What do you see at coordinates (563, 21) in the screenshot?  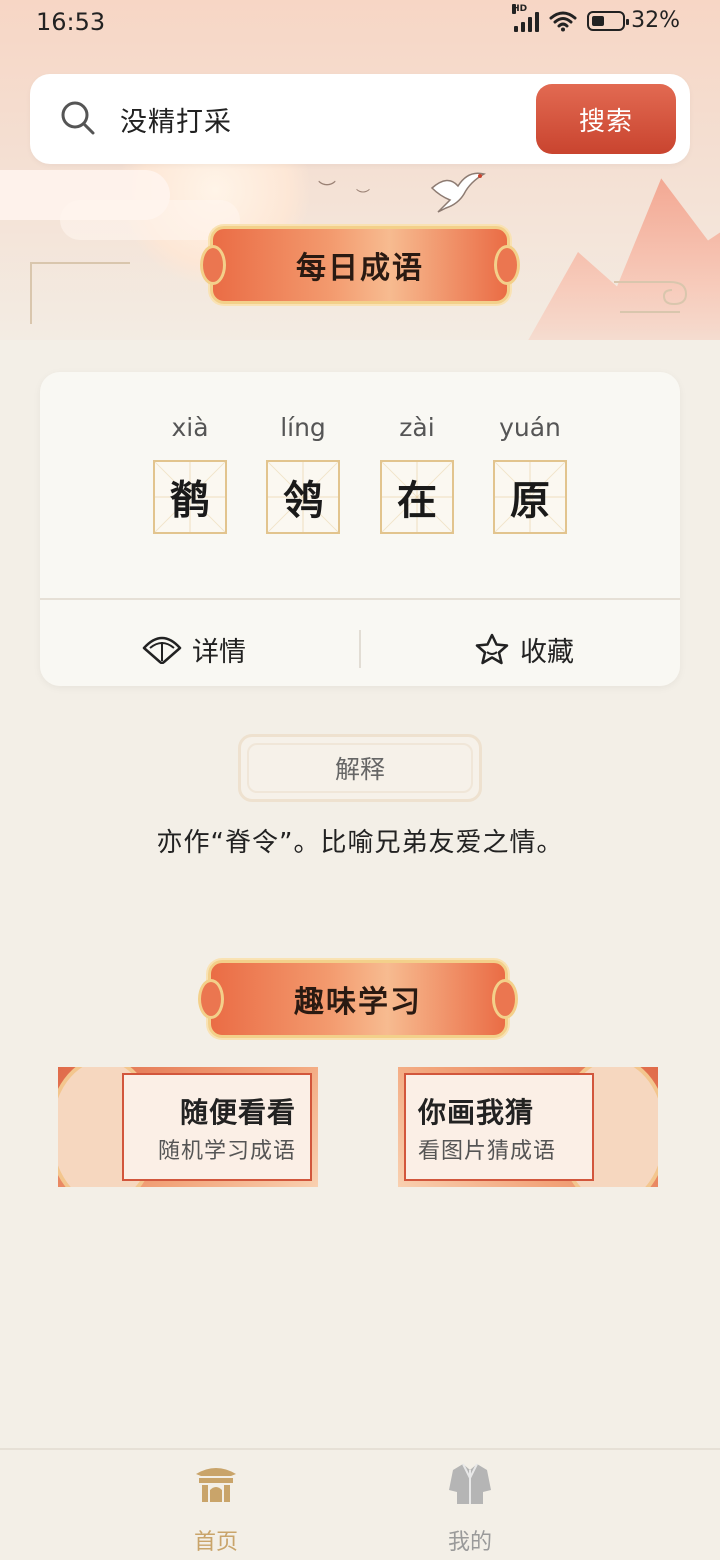 I see `wifi-icon` at bounding box center [563, 21].